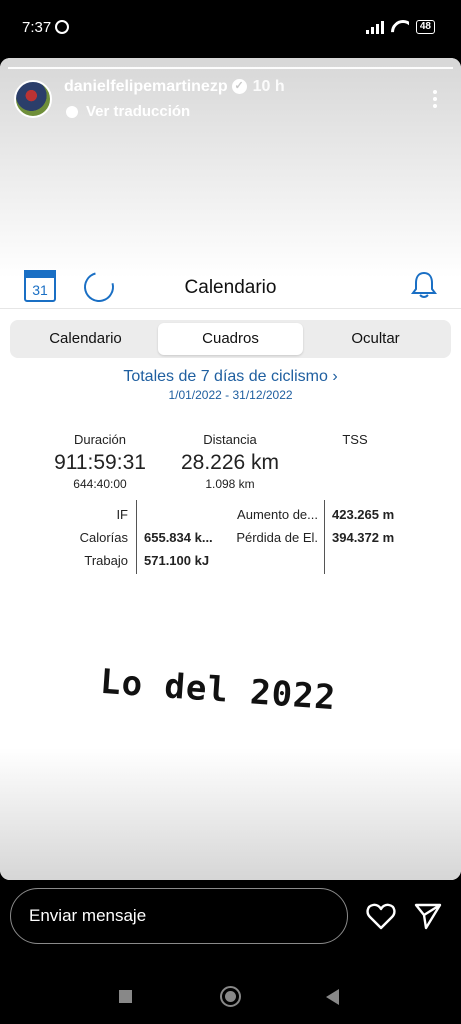  I want to click on distance-label: Distancia, so click(230, 439).